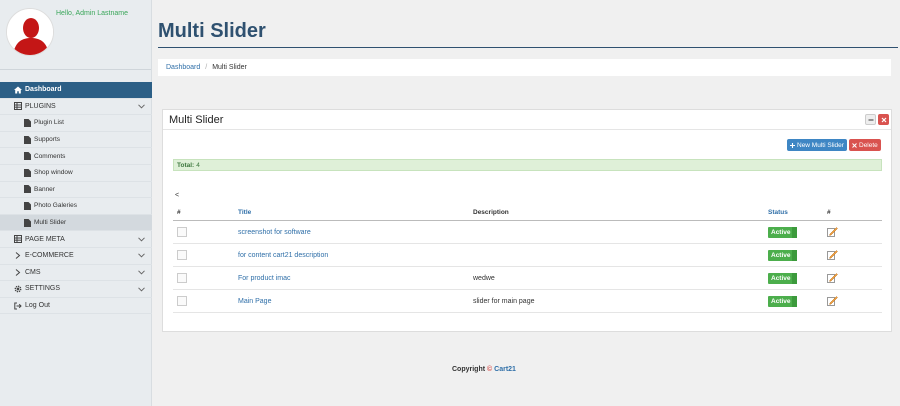 The width and height of the screenshot is (900, 406). Describe the element at coordinates (792, 145) in the screenshot. I see `plus-icon` at that location.